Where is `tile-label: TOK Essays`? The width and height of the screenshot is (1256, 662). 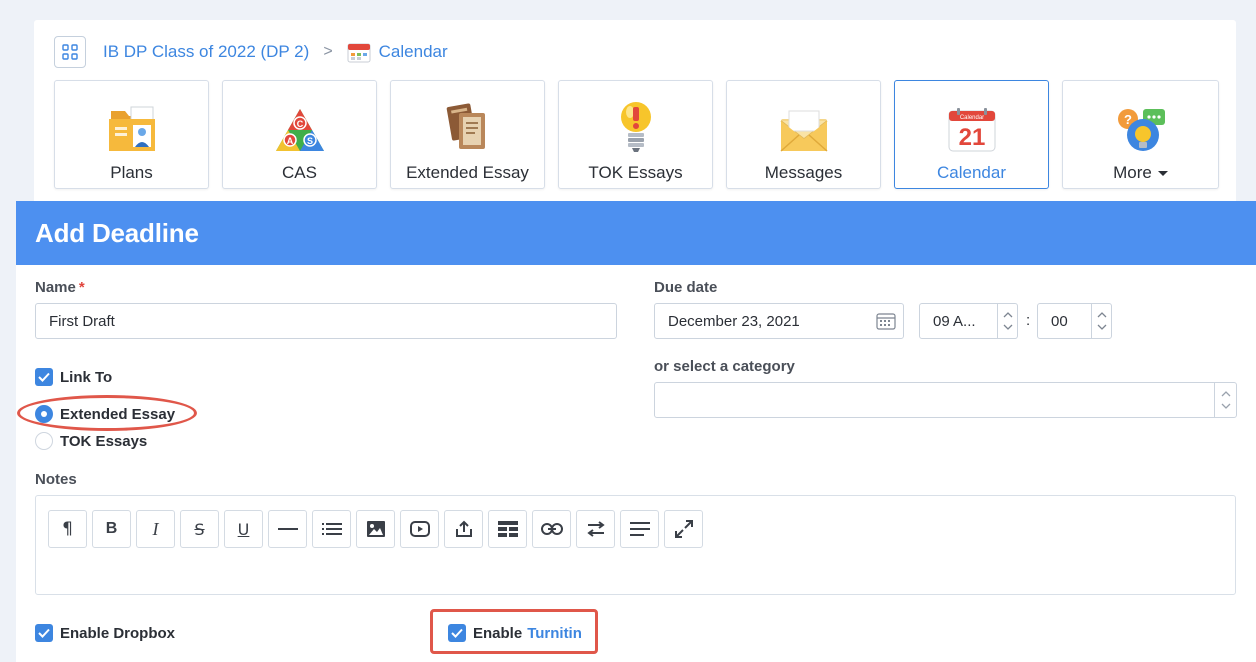 tile-label: TOK Essays is located at coordinates (635, 172).